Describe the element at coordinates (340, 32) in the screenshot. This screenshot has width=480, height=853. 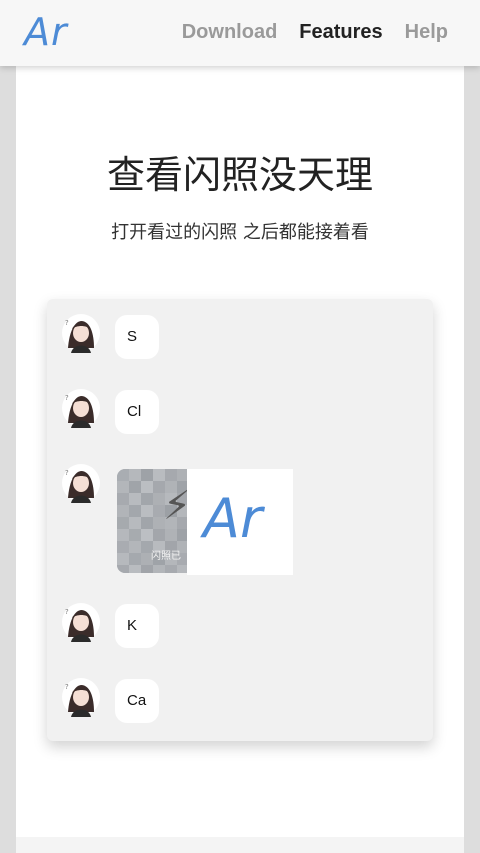
I see `nav-link-features: Features` at that location.